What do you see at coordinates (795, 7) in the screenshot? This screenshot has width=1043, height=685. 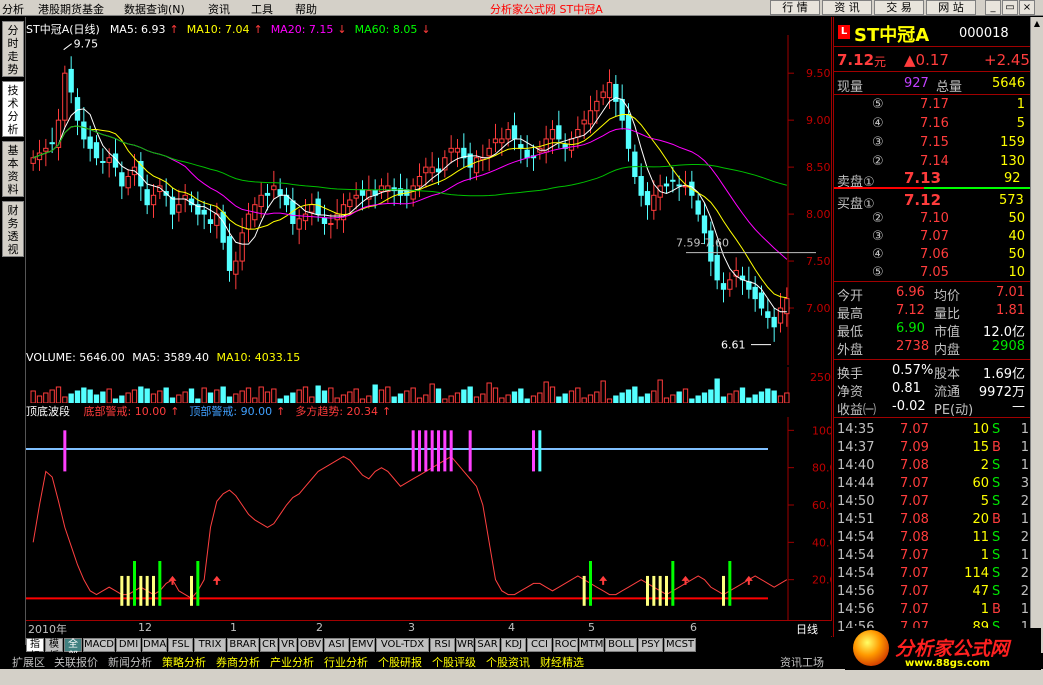 I see `quote-button: 行 情` at bounding box center [795, 7].